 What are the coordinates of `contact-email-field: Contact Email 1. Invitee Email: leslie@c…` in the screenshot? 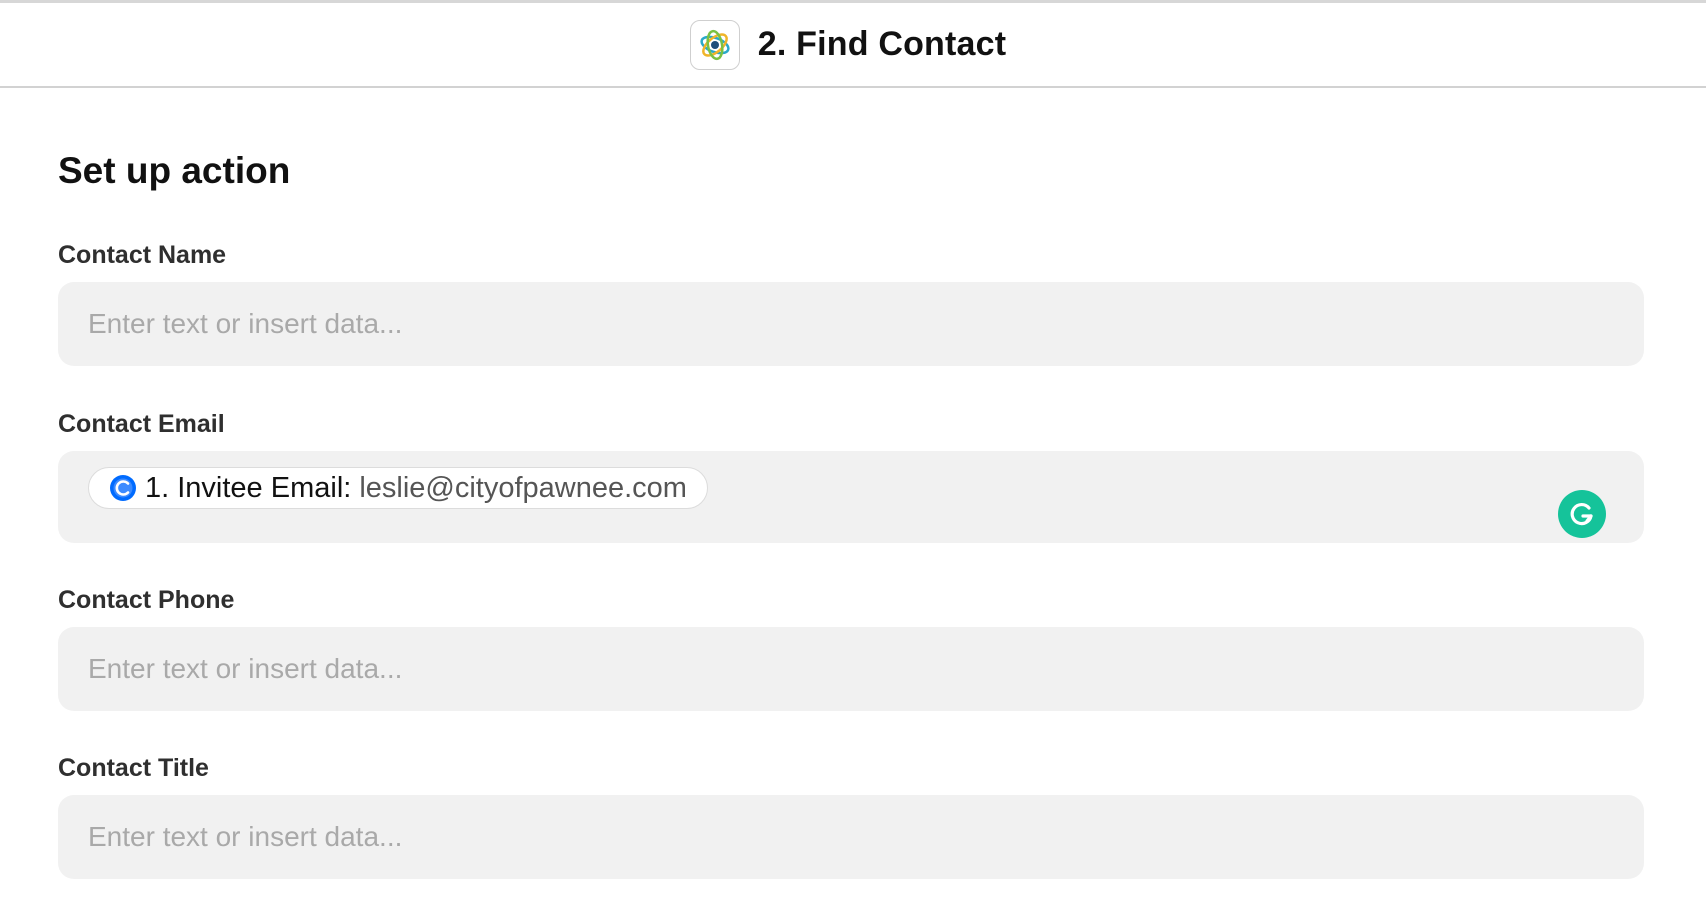 It's located at (851, 475).